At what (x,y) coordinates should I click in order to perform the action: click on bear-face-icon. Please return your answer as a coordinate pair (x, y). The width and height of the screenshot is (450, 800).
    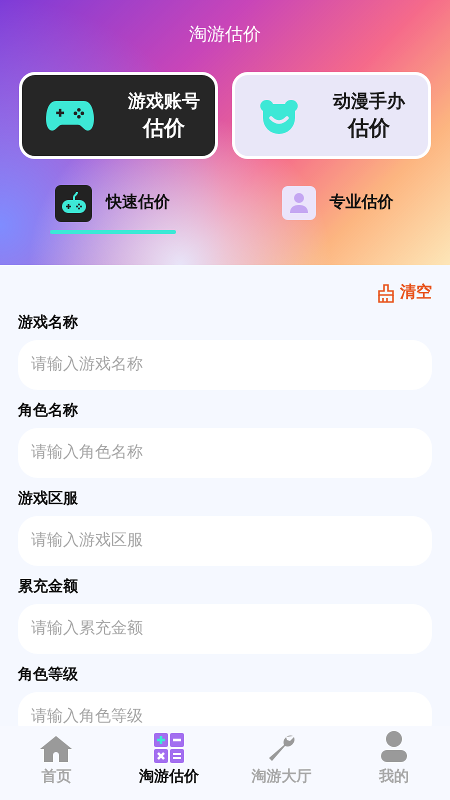
    Looking at the image, I should click on (279, 116).